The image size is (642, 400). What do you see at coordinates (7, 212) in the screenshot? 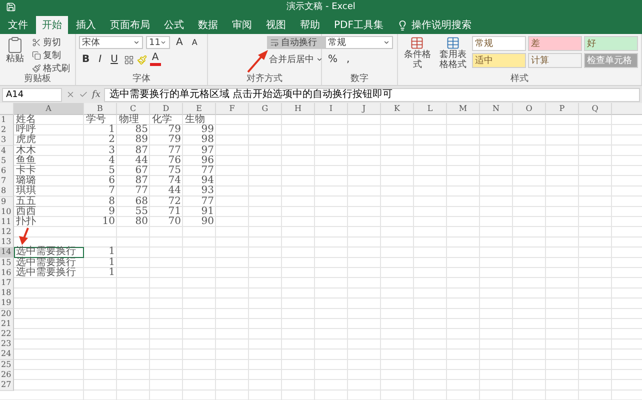
I see `row-header: 10` at bounding box center [7, 212].